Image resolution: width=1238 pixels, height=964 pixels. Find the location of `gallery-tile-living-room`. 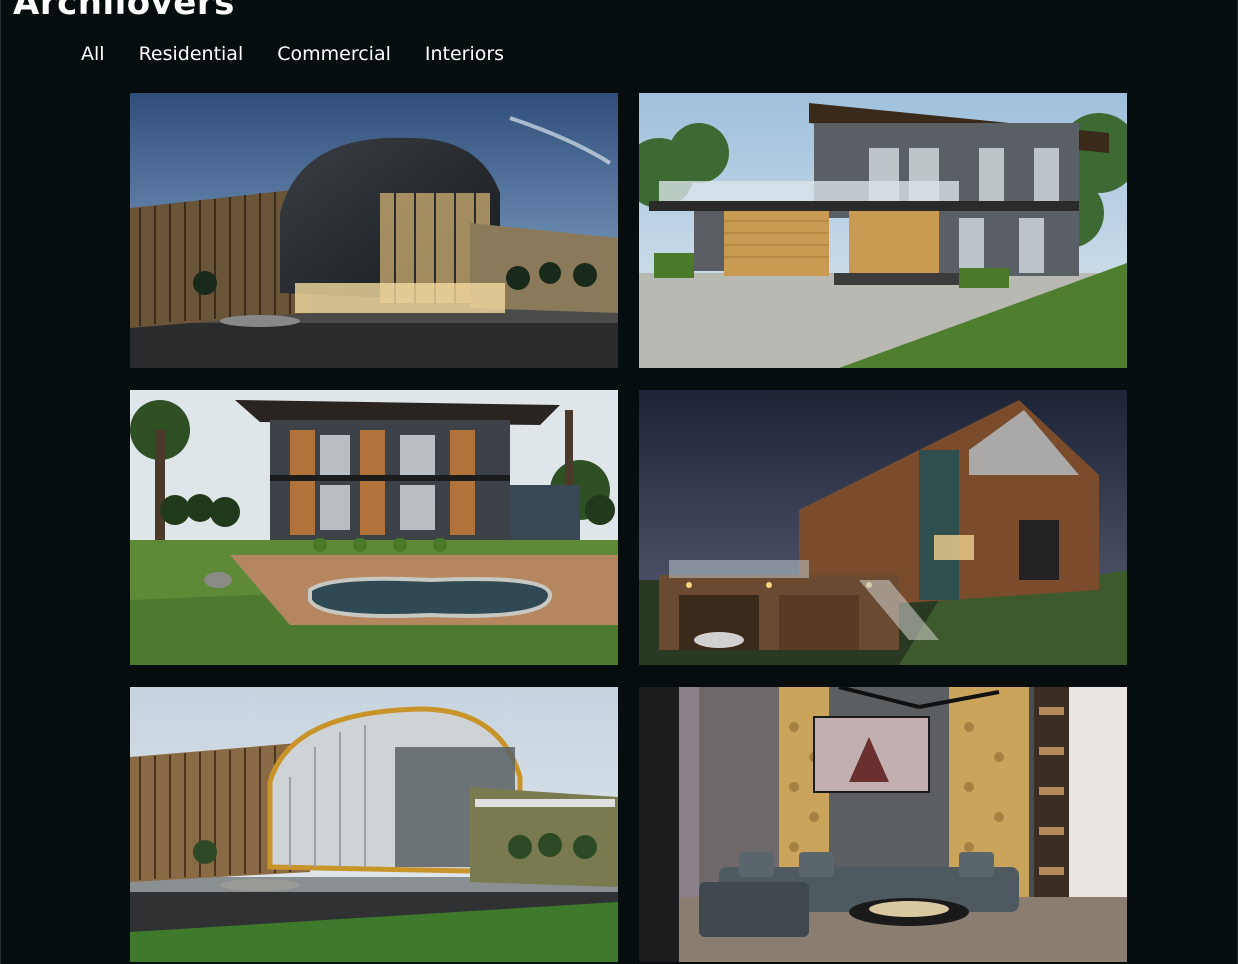

gallery-tile-living-room is located at coordinates (883, 824).